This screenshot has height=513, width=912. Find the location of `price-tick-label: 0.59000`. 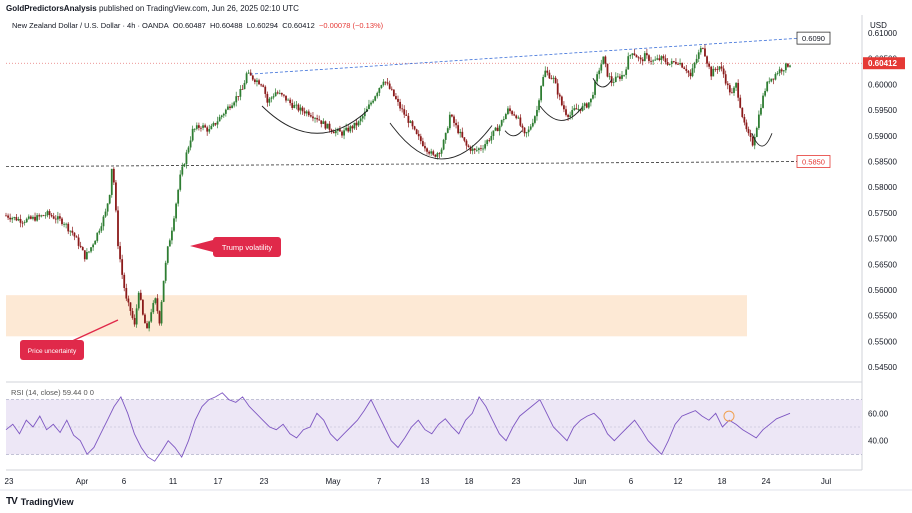

price-tick-label: 0.59000 is located at coordinates (882, 136).